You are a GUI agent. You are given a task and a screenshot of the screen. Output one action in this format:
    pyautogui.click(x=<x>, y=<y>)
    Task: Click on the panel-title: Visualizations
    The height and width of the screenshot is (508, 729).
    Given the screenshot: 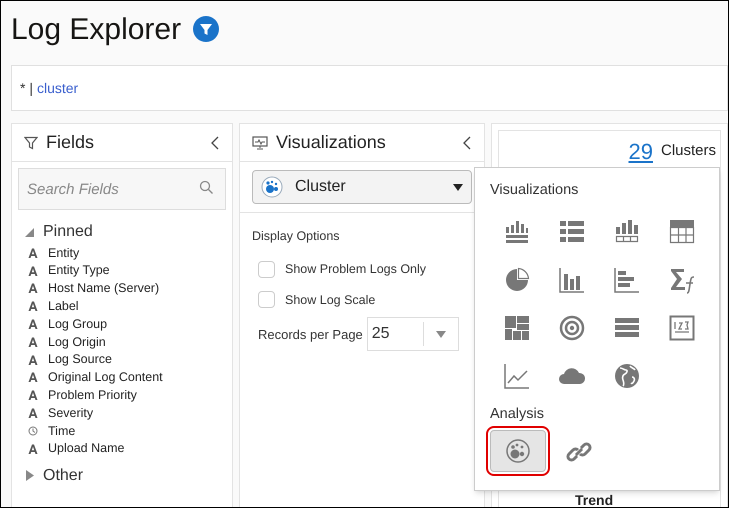 What is the action you would take?
    pyautogui.click(x=331, y=142)
    